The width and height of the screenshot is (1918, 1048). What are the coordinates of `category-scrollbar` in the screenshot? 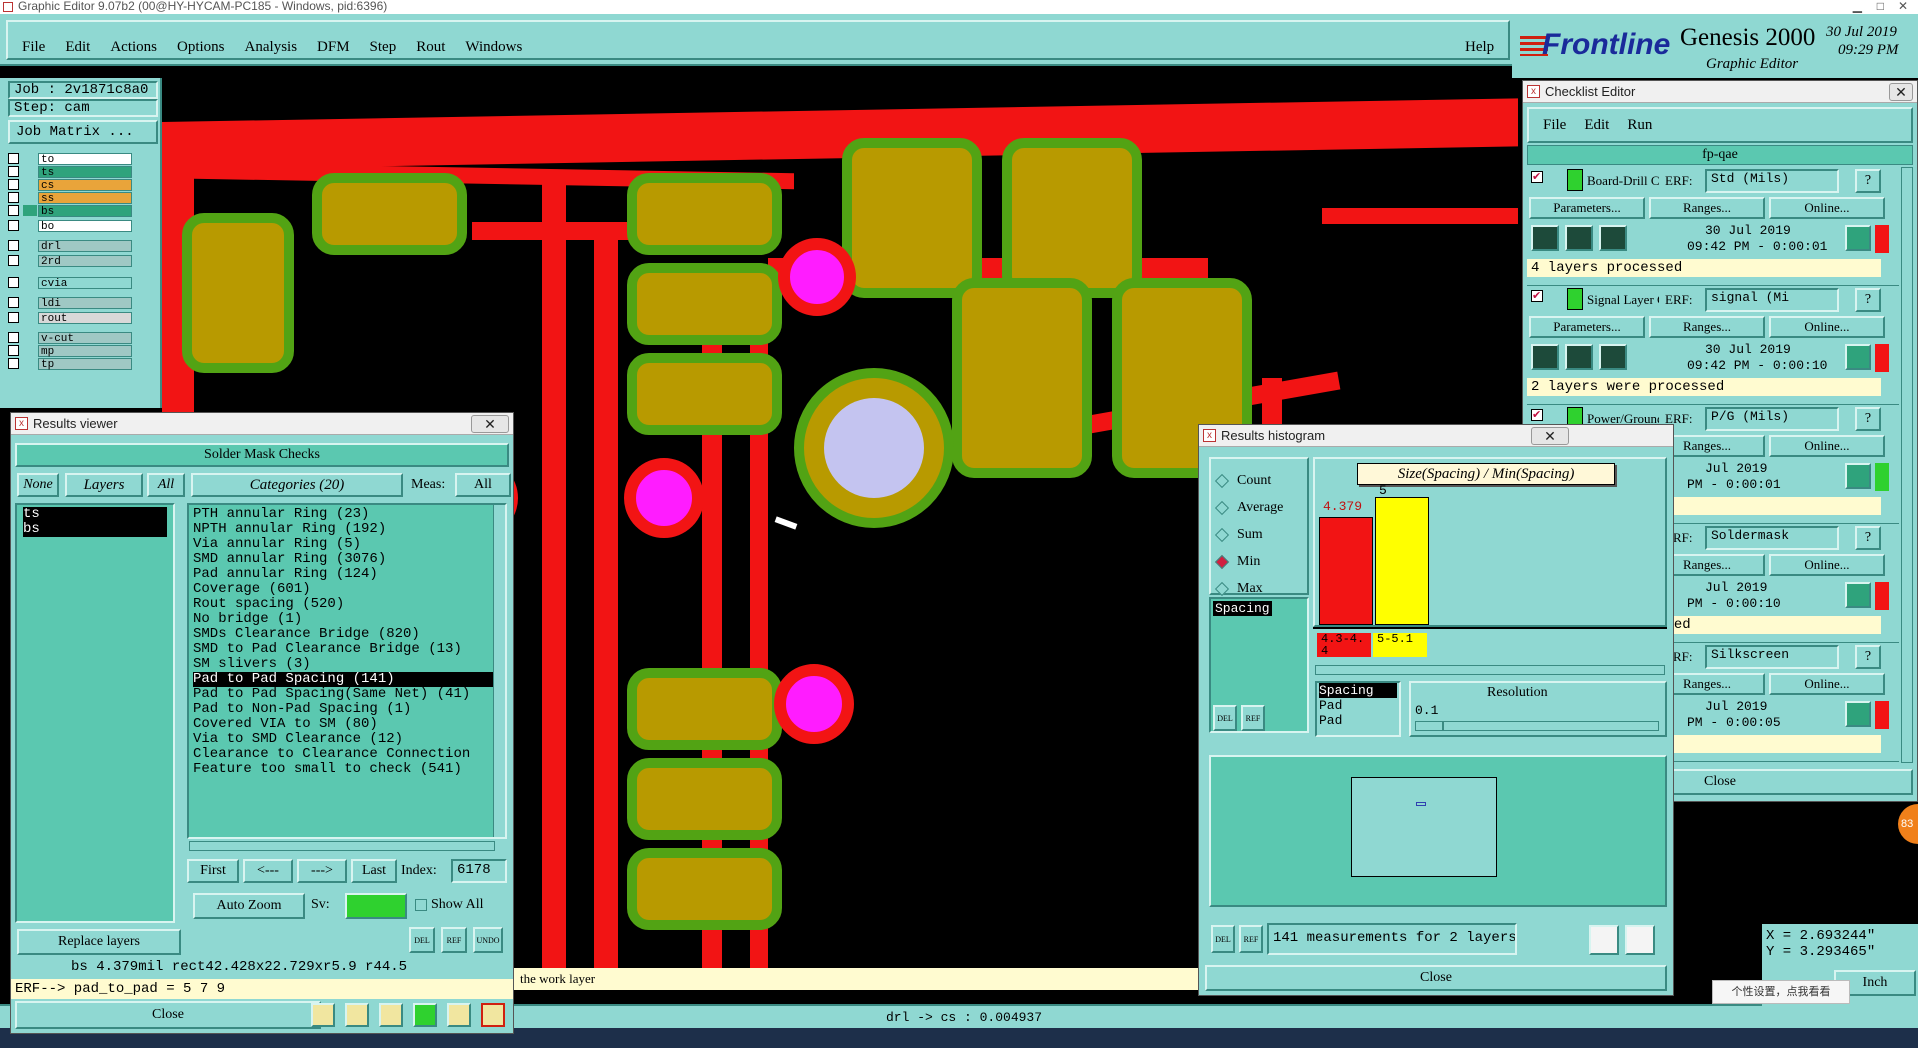 It's located at (499, 671).